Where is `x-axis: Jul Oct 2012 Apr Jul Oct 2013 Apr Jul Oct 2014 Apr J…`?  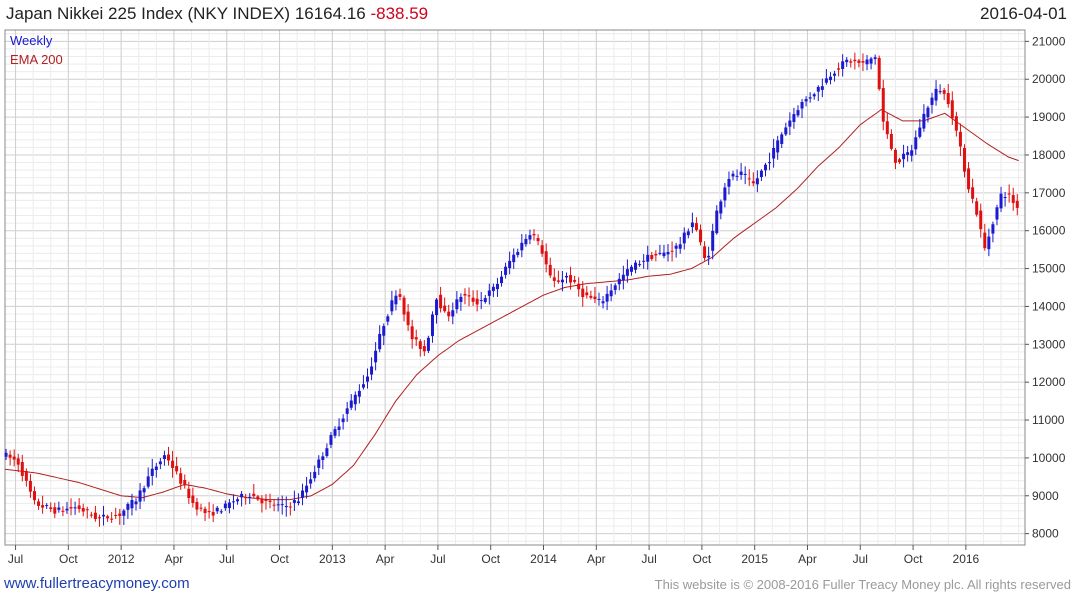
x-axis: Jul Oct 2012 Apr Jul Oct 2013 Apr Jul Oct 2014 Apr J… is located at coordinates (494, 555).